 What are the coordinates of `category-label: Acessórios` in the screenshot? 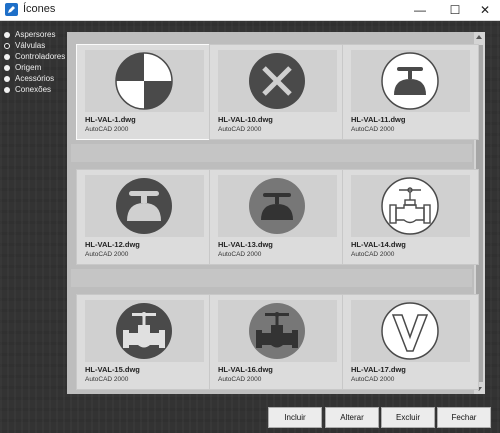 It's located at (35, 78).